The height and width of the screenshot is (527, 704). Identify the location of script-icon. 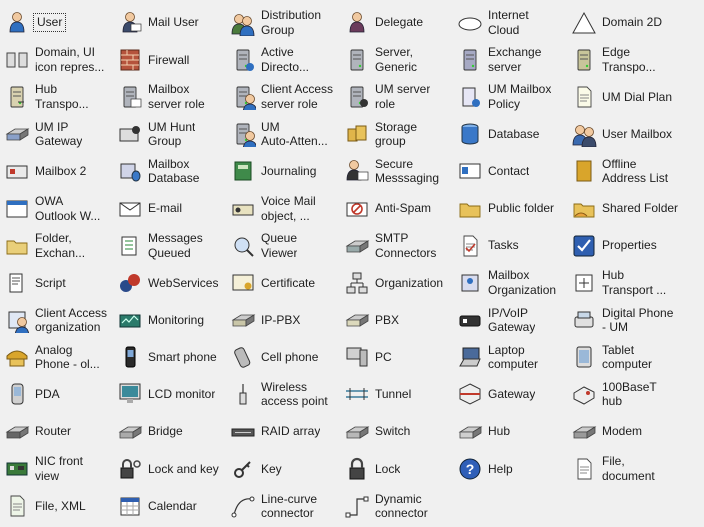
(17, 283).